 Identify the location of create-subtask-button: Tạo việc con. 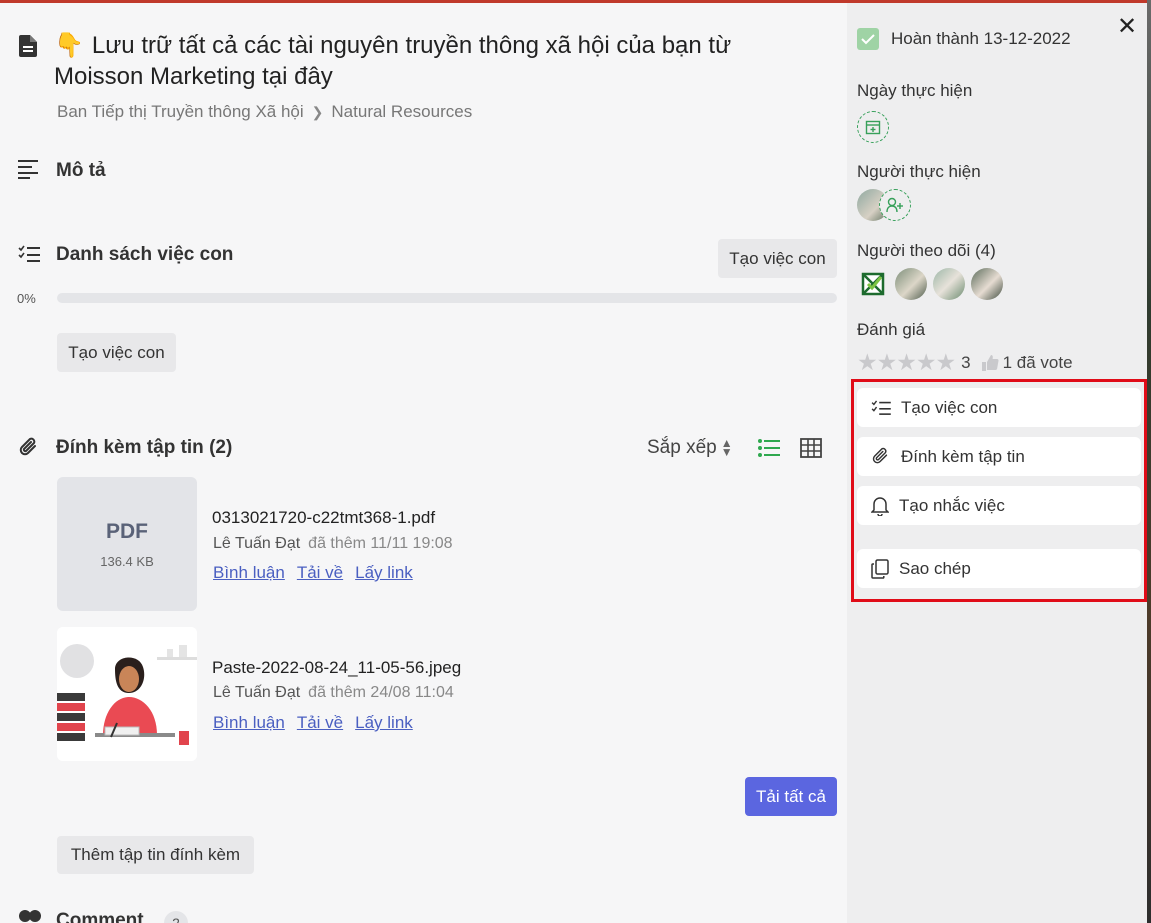
(116, 352).